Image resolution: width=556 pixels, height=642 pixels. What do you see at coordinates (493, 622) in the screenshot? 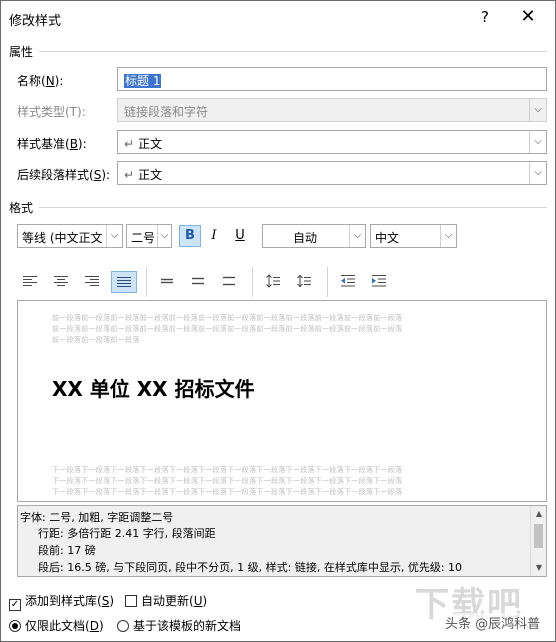
I see `watermark-caption: 头条 @辰鸿科普` at bounding box center [493, 622].